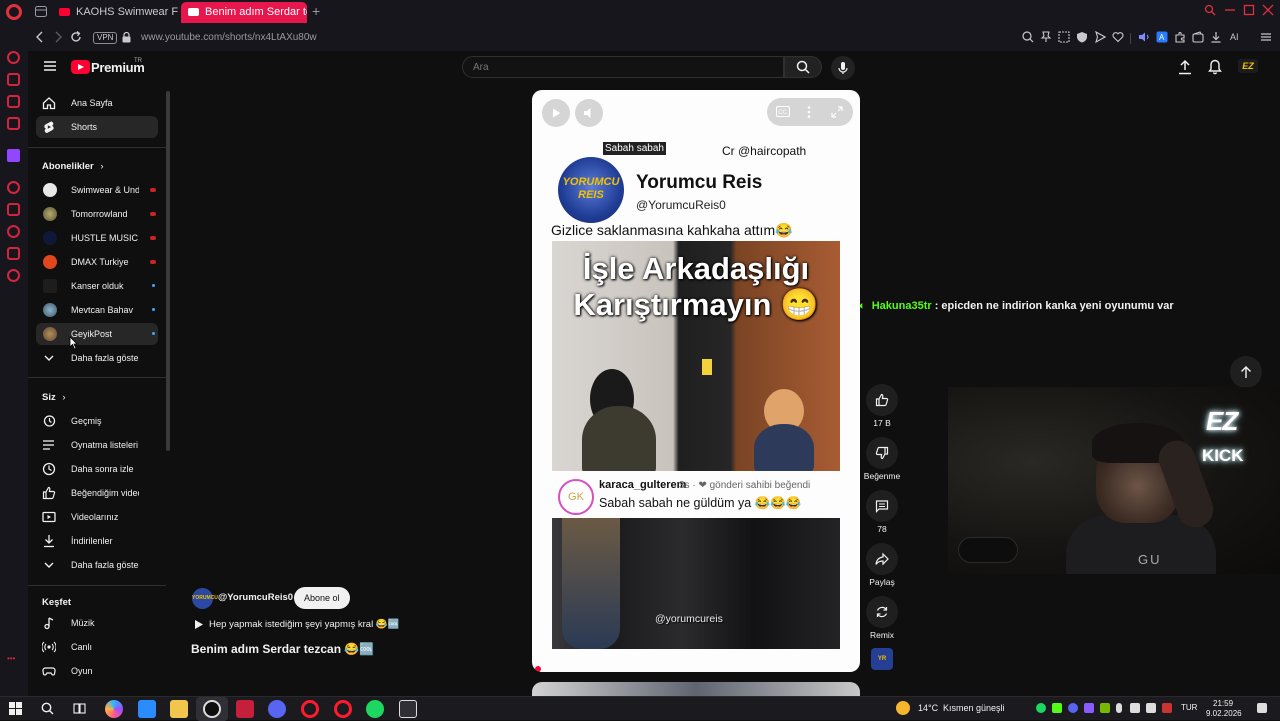  What do you see at coordinates (13, 155) in the screenshot?
I see `twitch-icon` at bounding box center [13, 155].